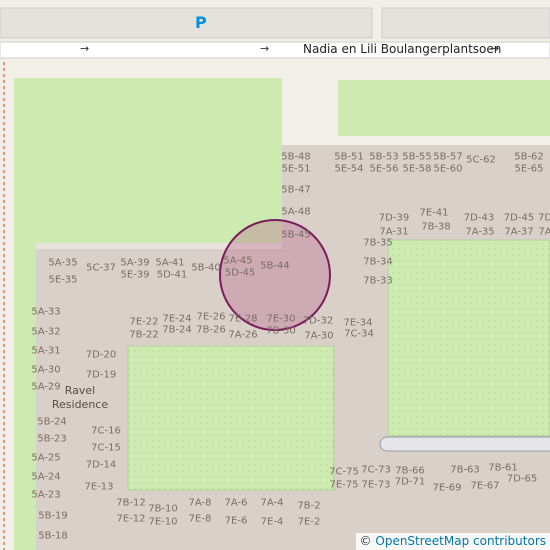 Image resolution: width=550 pixels, height=550 pixels. What do you see at coordinates (243, 319) in the screenshot?
I see `house-number-label: 7E-28` at bounding box center [243, 319].